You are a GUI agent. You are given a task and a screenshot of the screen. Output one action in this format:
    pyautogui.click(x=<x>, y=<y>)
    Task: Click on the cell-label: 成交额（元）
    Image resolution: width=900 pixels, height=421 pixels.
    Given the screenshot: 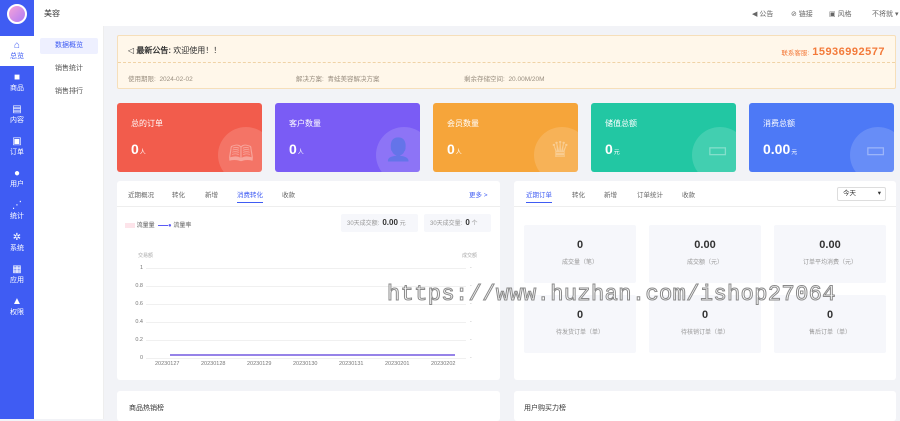 What is the action you would take?
    pyautogui.click(x=704, y=263)
    